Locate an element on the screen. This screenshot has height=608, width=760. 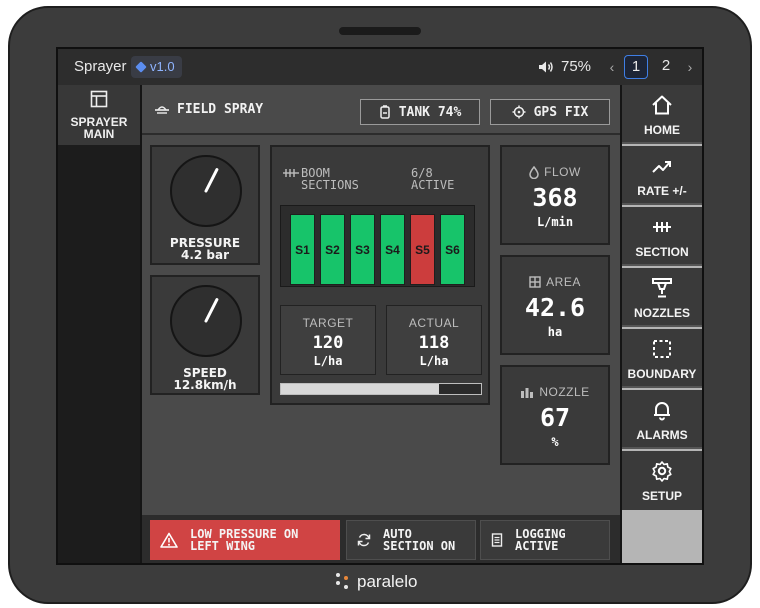
tank-icon is located at coordinates (384, 112).